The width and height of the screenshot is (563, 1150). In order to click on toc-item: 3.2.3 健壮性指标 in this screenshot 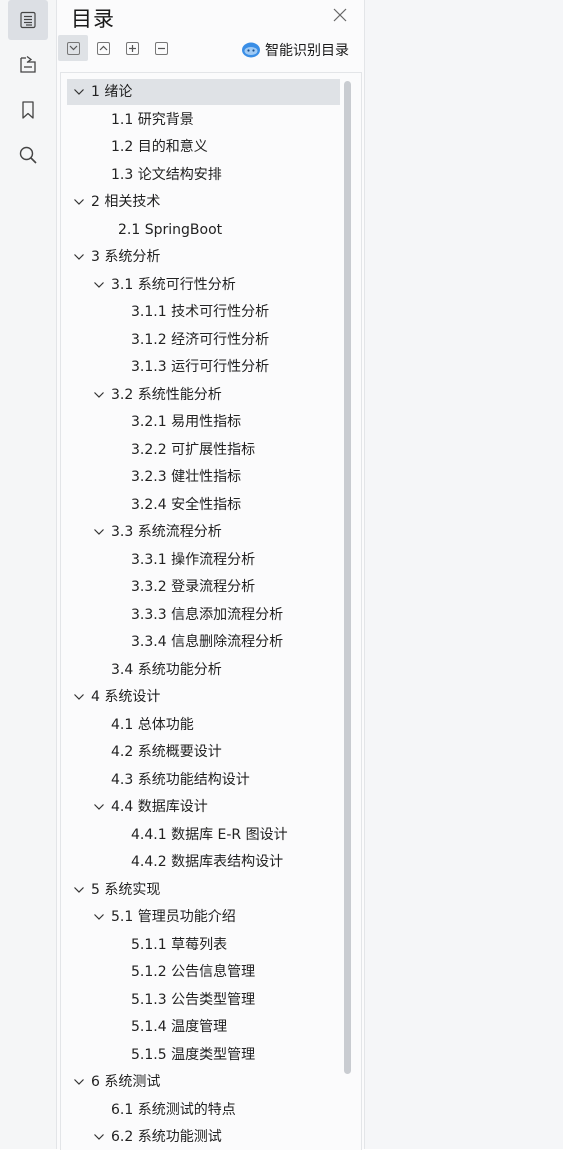, I will do `click(203, 477)`.